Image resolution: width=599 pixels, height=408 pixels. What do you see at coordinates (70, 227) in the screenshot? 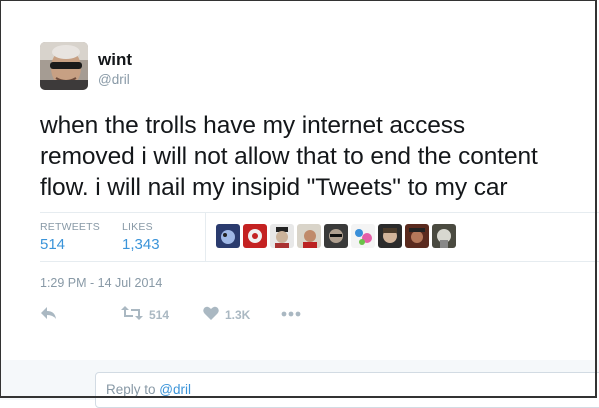
I see `retweets-label: RETWEETS` at bounding box center [70, 227].